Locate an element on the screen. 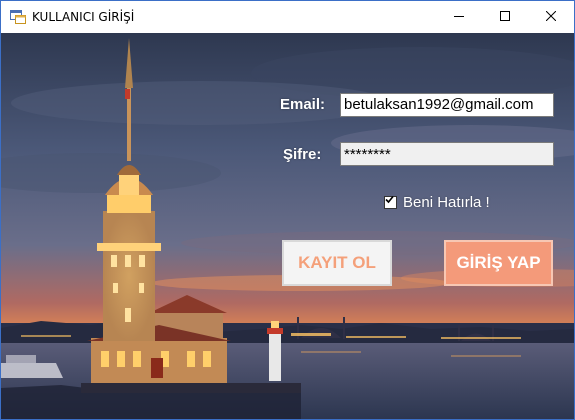  maximize-icon is located at coordinates (505, 17).